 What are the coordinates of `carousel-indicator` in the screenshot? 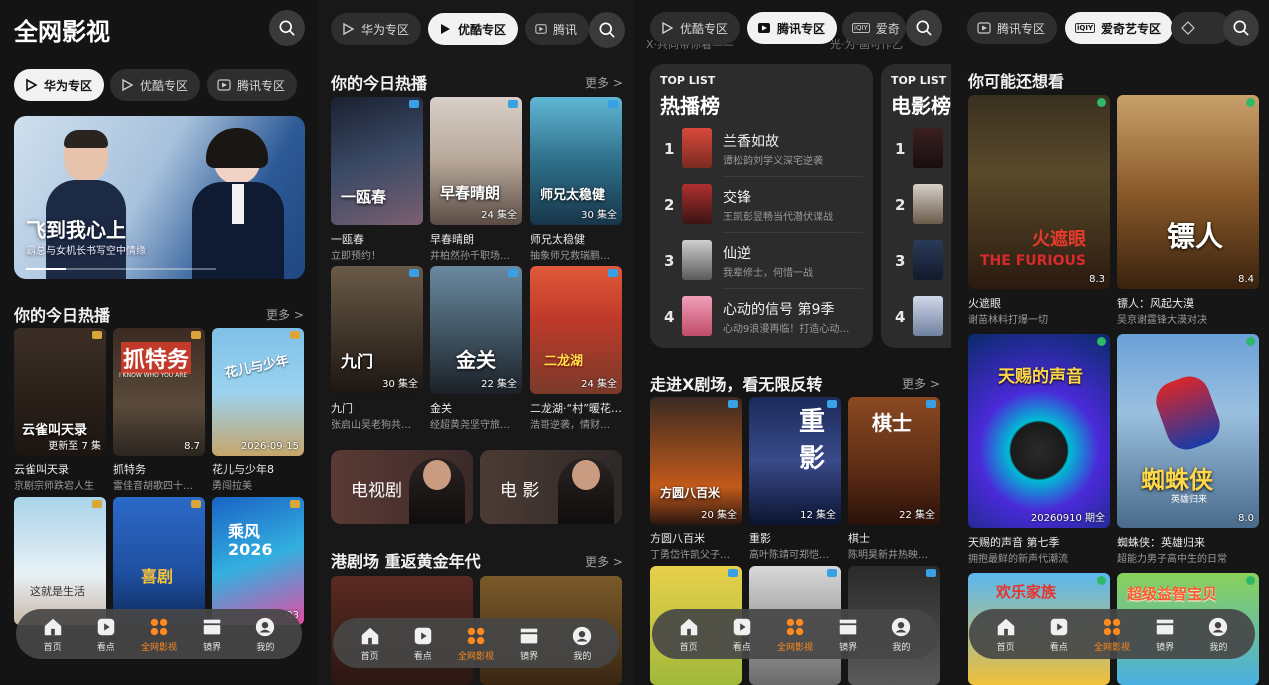 It's located at (121, 269).